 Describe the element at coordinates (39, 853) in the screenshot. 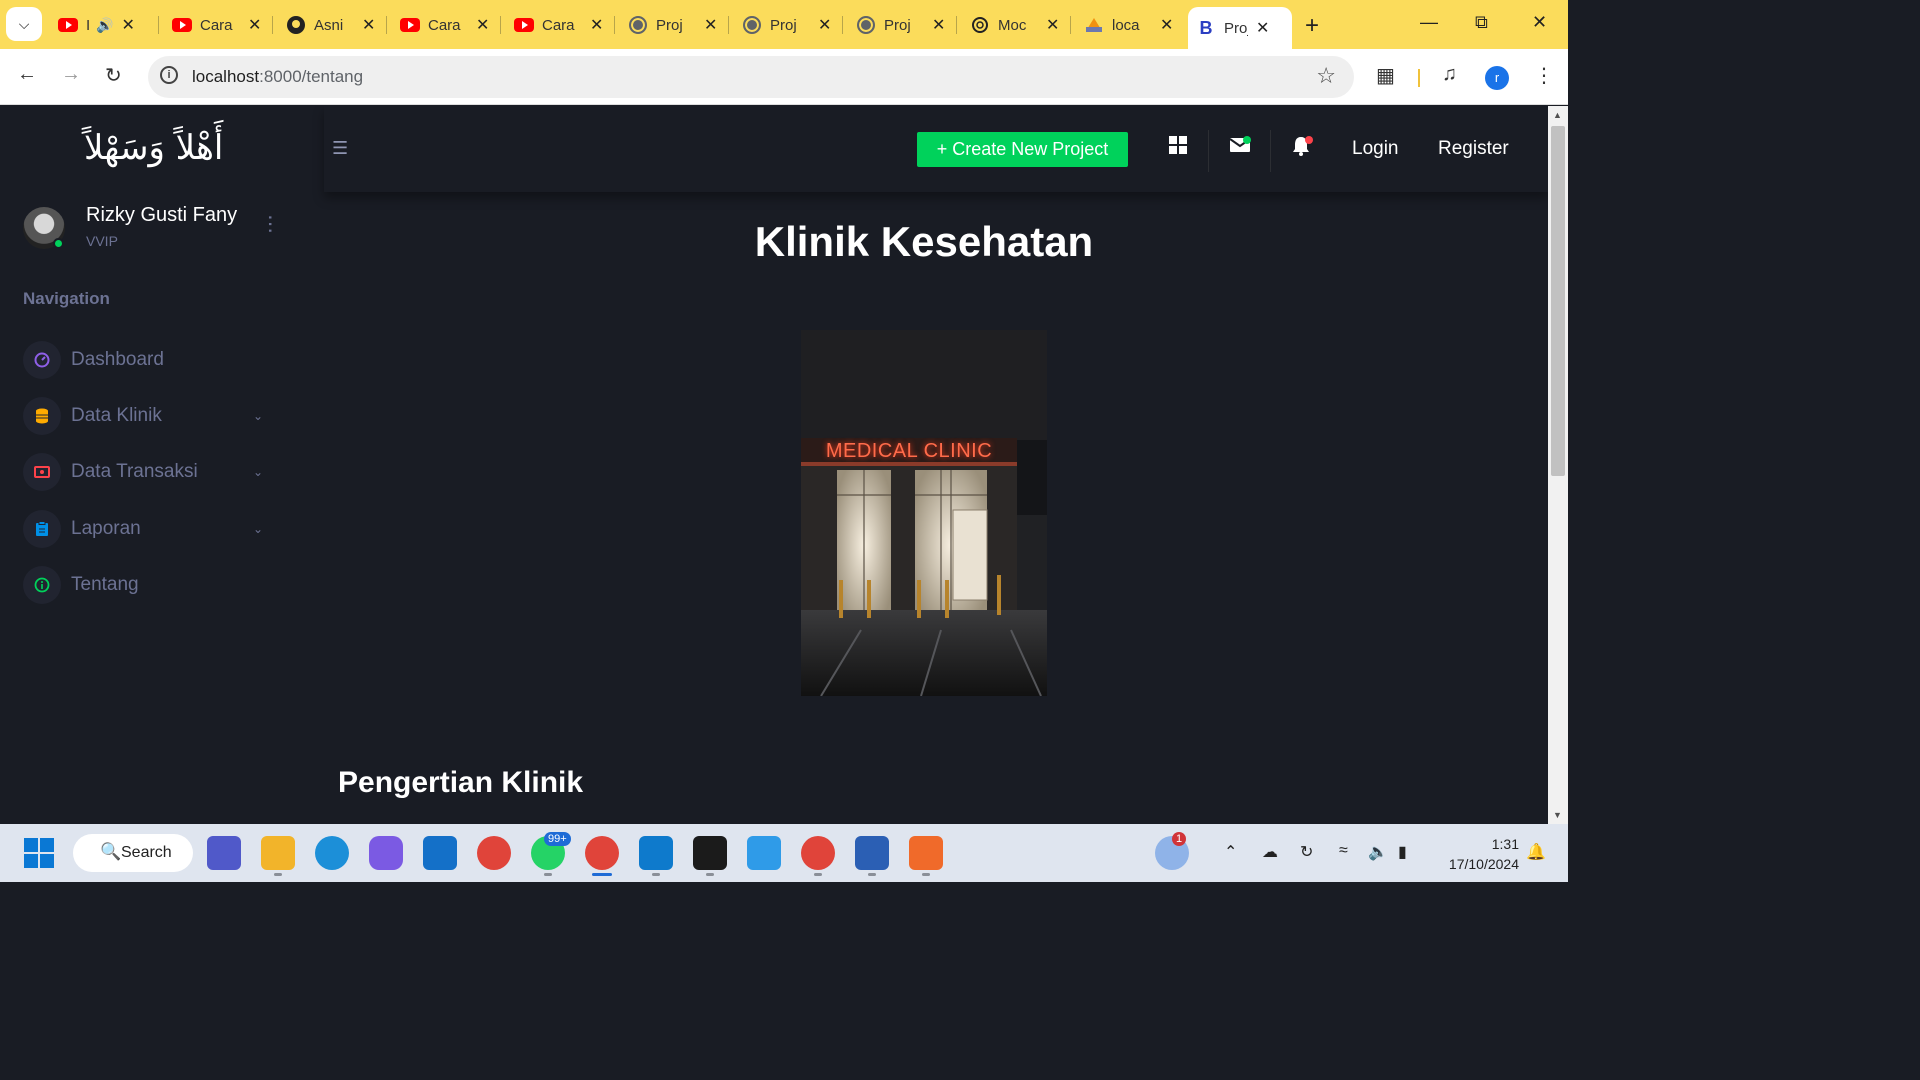

I see `windows-start-icon` at that location.